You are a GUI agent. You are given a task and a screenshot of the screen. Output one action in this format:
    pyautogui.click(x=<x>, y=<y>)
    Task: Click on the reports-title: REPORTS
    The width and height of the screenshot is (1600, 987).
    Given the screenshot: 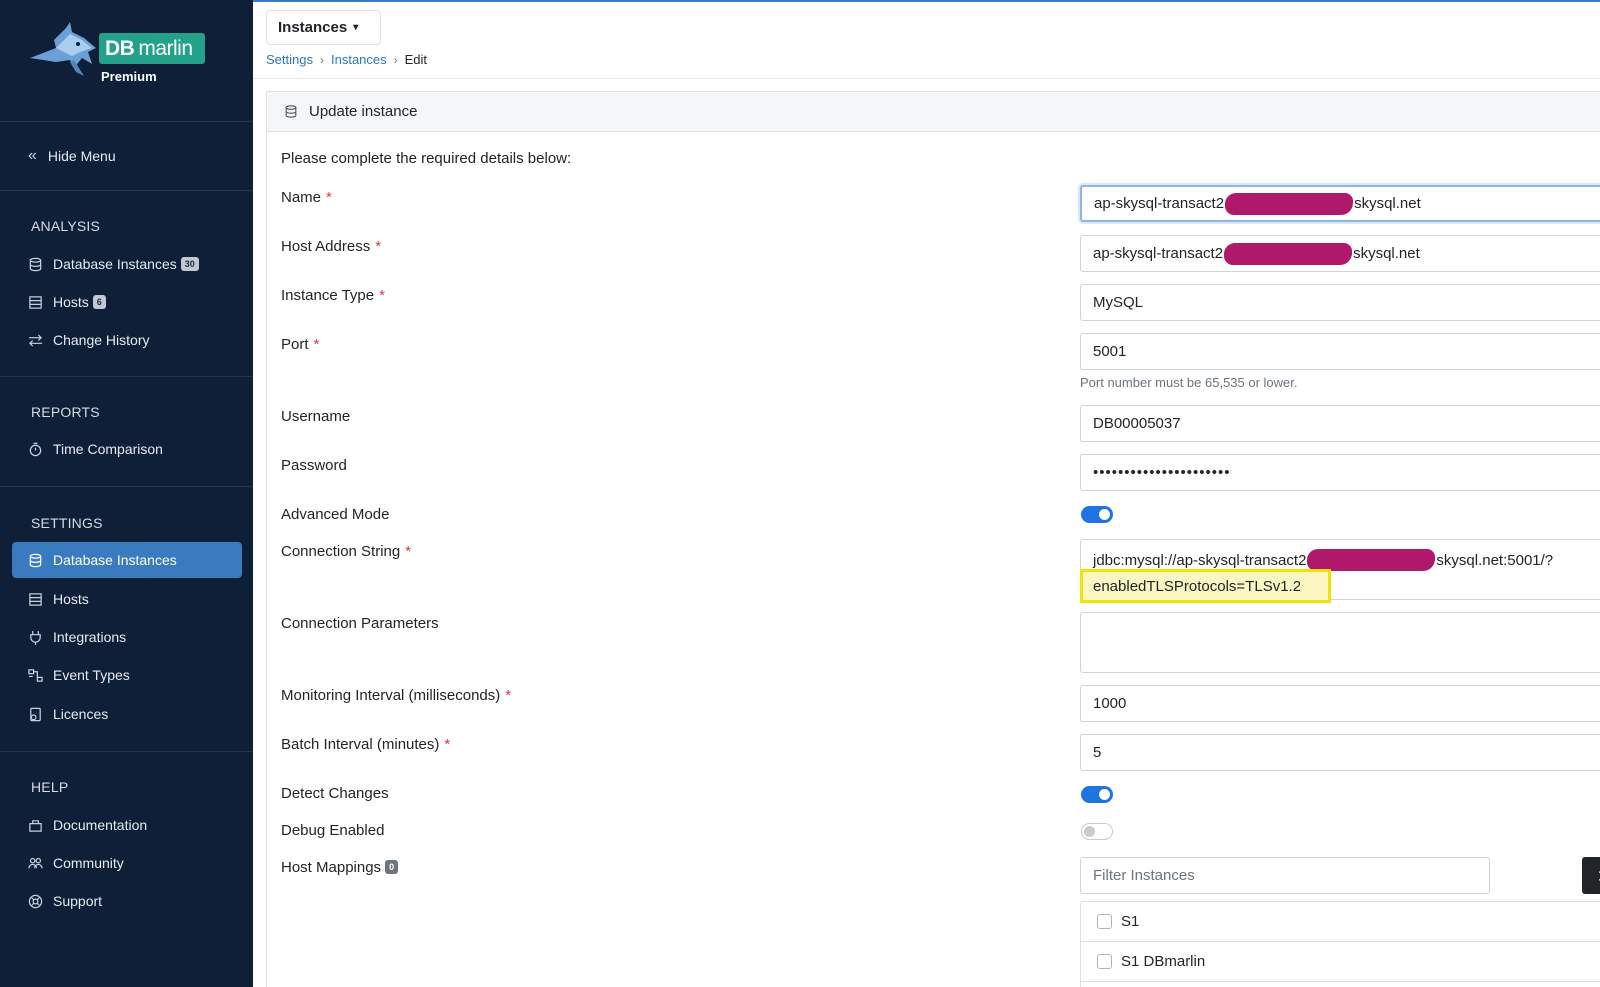 What is the action you would take?
    pyautogui.click(x=65, y=412)
    